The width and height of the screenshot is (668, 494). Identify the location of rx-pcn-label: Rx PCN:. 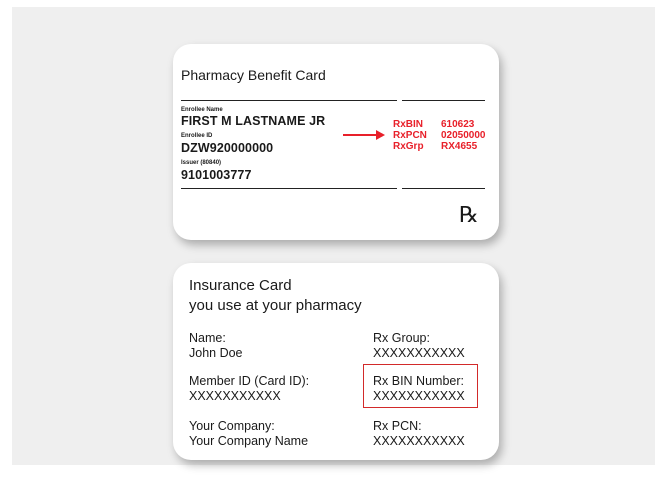
(397, 426).